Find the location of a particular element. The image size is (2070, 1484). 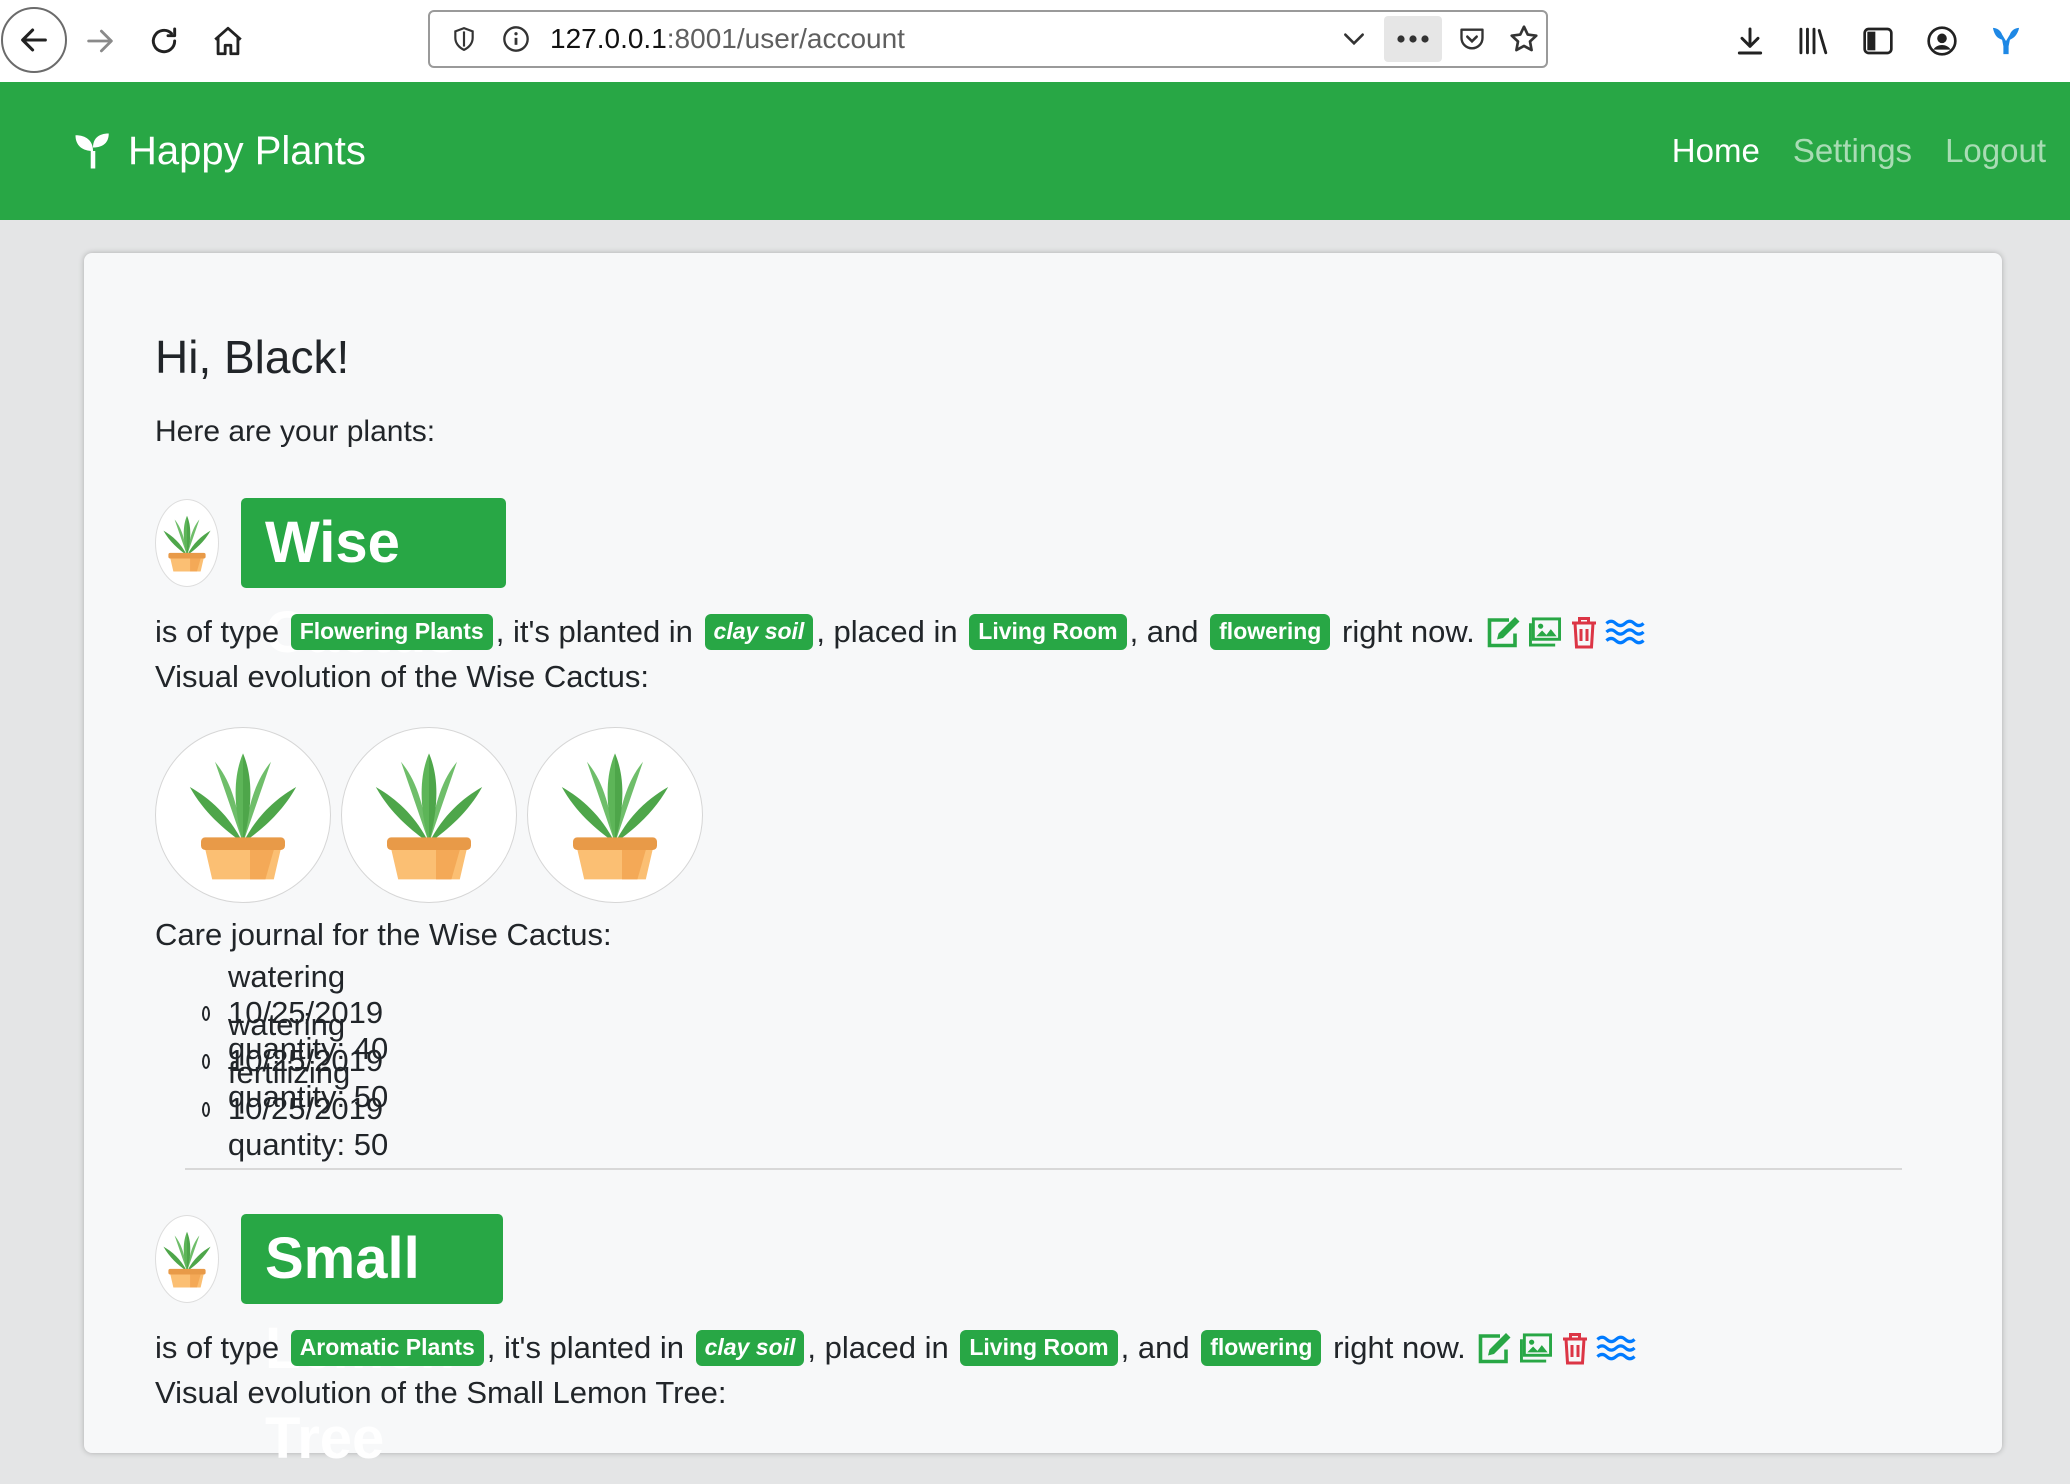

home-button is located at coordinates (228, 41).